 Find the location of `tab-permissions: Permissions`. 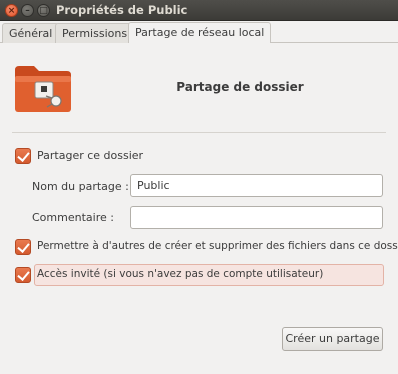

tab-permissions: Permissions is located at coordinates (95, 33).